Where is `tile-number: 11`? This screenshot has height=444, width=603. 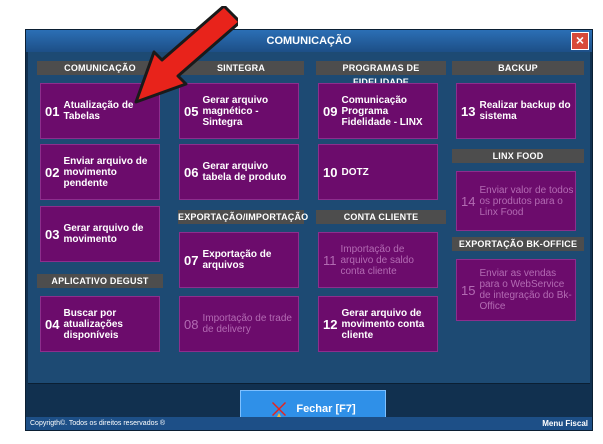
tile-number: 11 is located at coordinates (330, 260).